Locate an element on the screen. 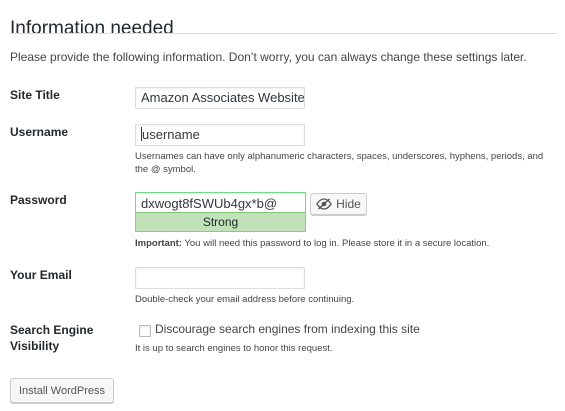 The height and width of the screenshot is (411, 565). hide-password-button: Hide is located at coordinates (338, 204).